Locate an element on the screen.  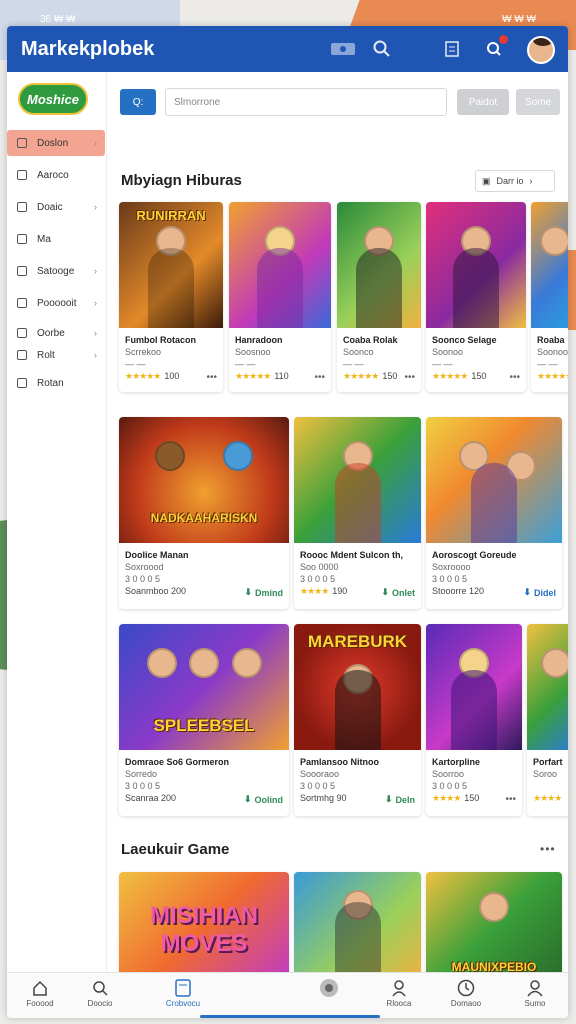
avatar is located at coordinates (541, 50).